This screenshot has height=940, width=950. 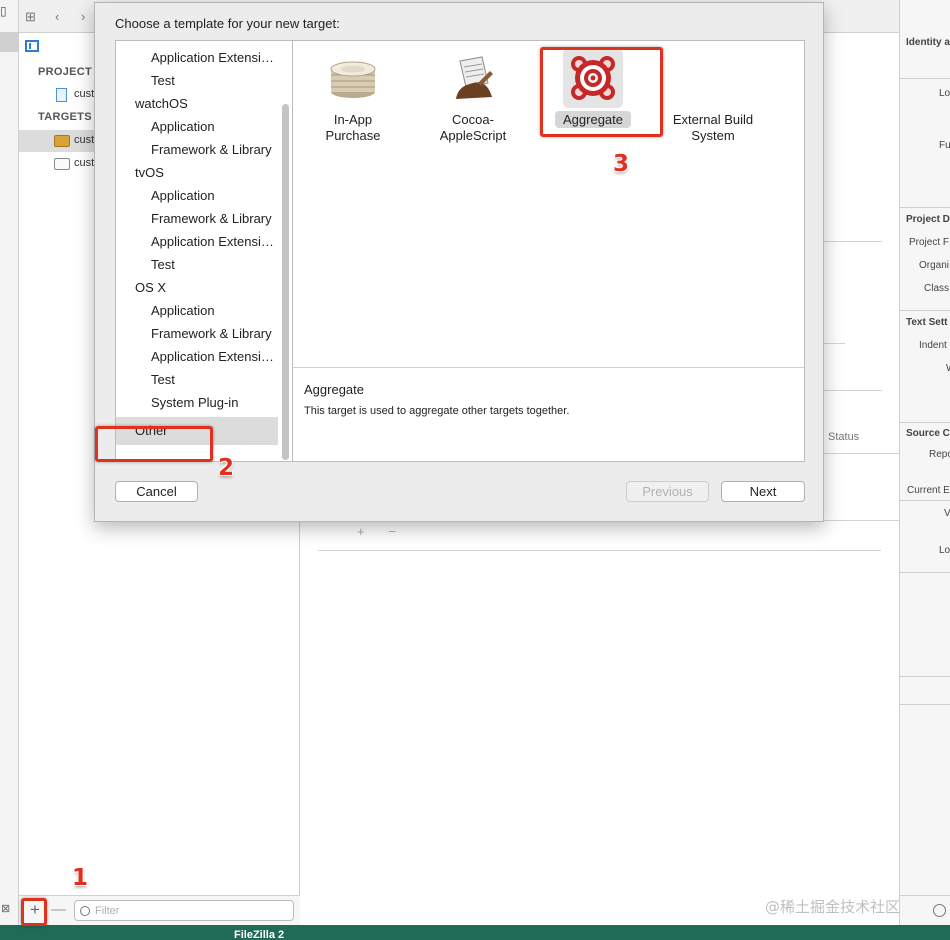 I want to click on previous-button: Previous, so click(x=667, y=491).